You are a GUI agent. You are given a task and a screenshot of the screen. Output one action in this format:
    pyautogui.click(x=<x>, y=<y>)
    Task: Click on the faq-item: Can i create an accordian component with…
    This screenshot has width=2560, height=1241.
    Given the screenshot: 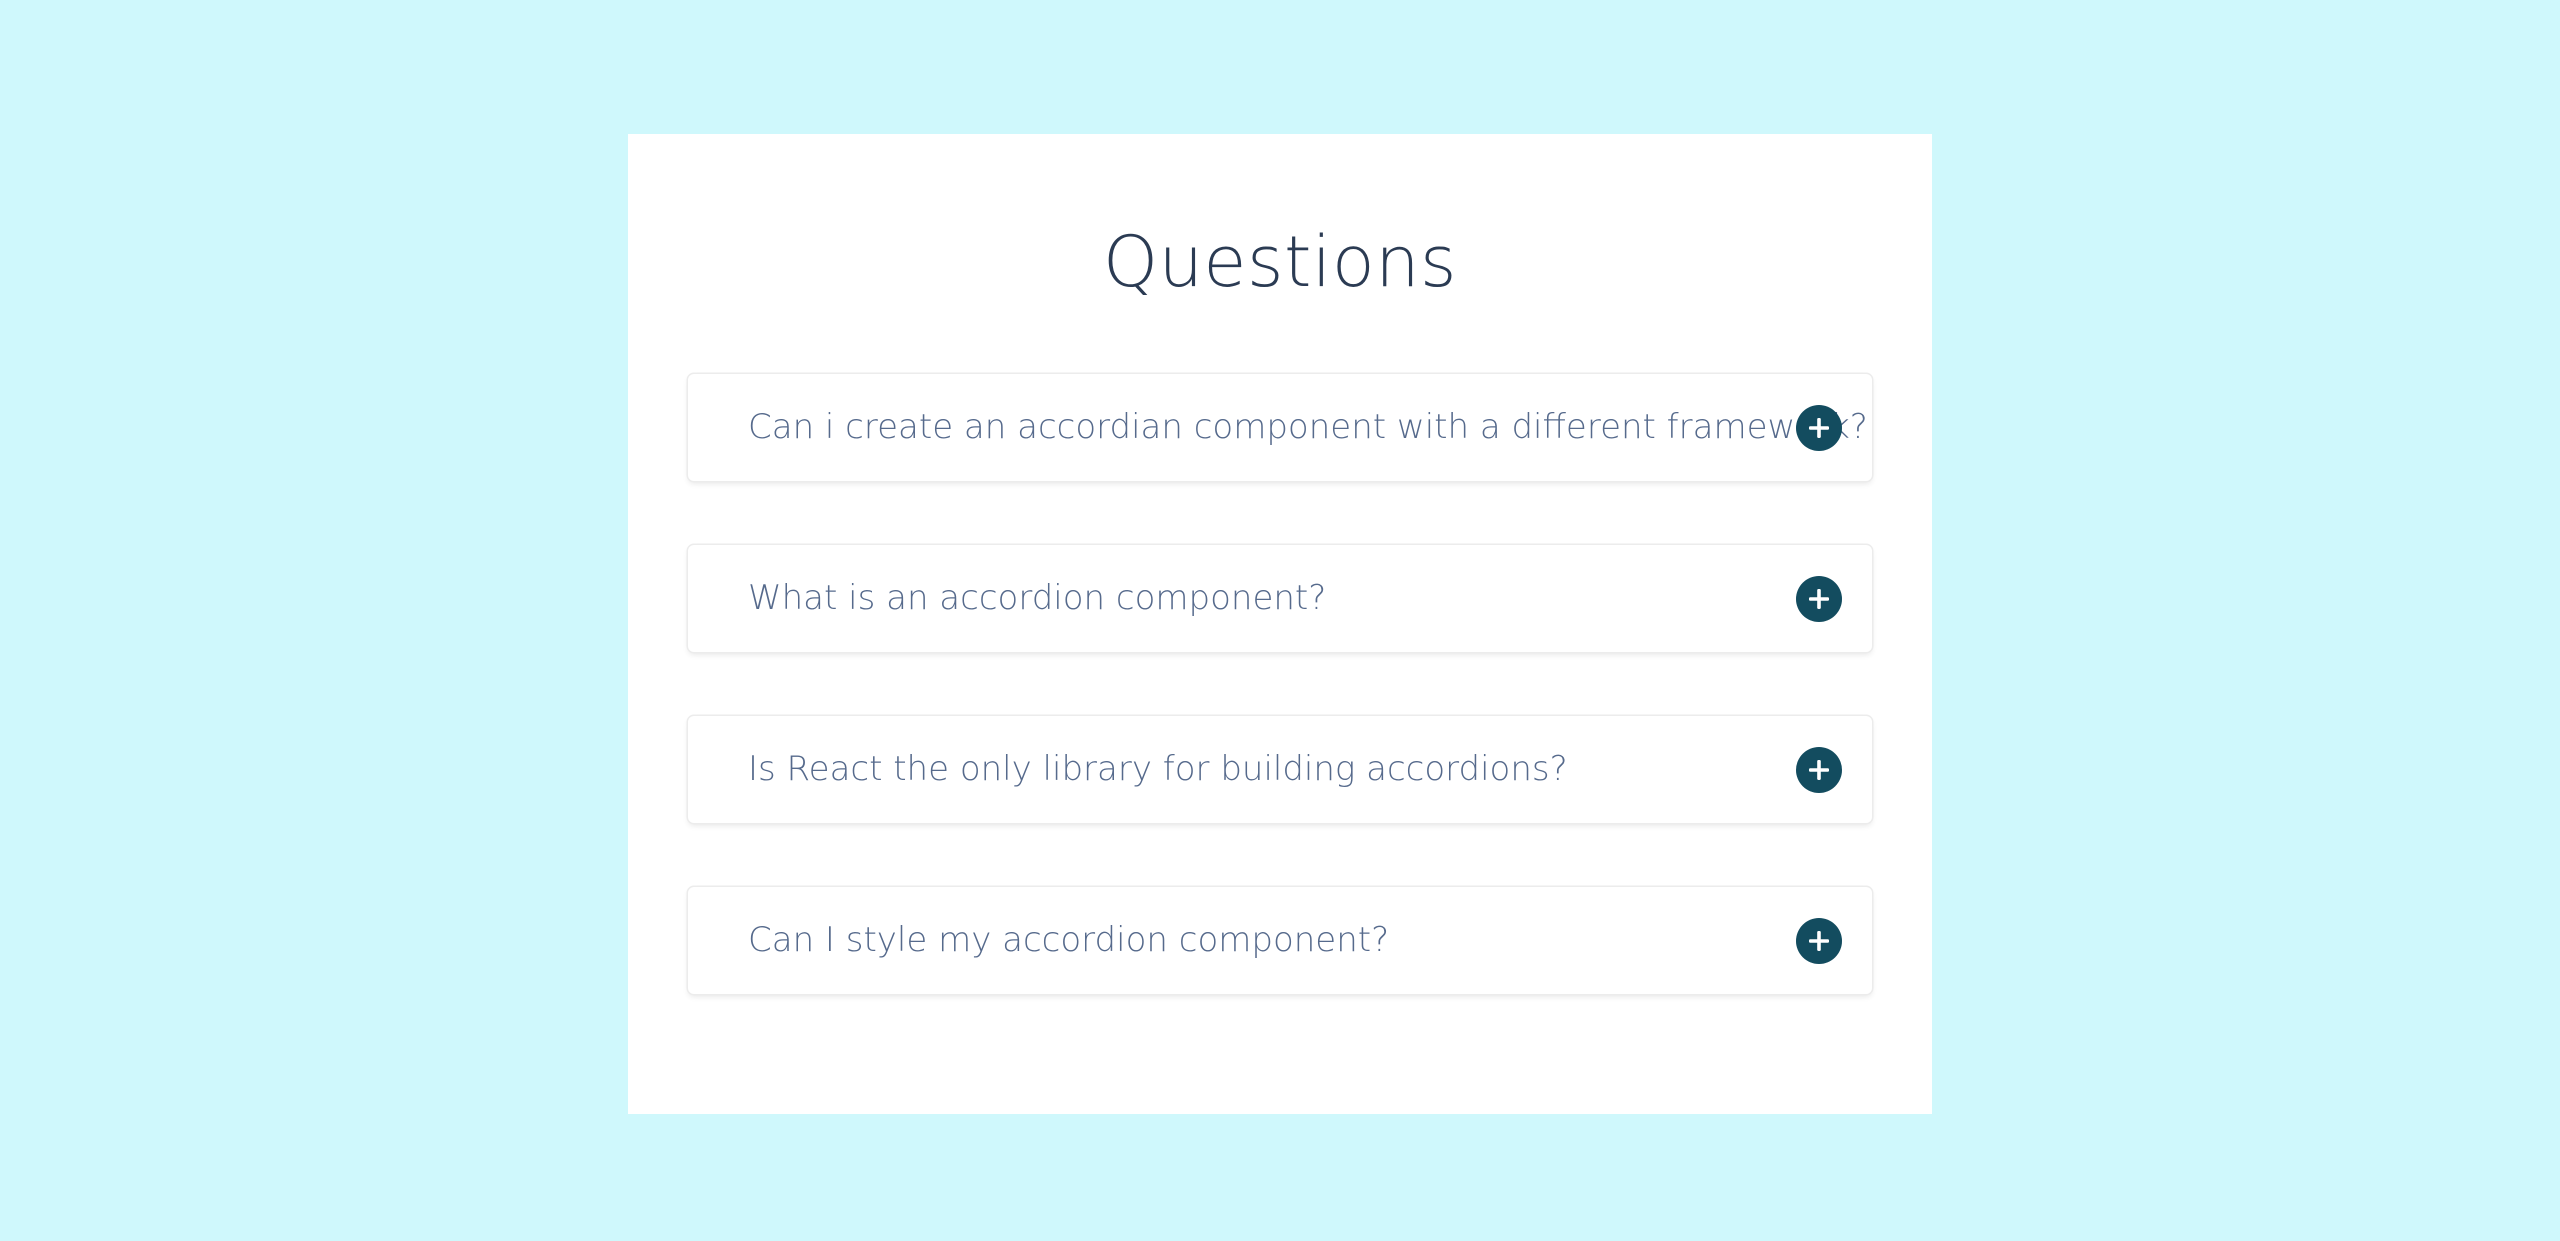 What is the action you would take?
    pyautogui.click(x=1280, y=427)
    